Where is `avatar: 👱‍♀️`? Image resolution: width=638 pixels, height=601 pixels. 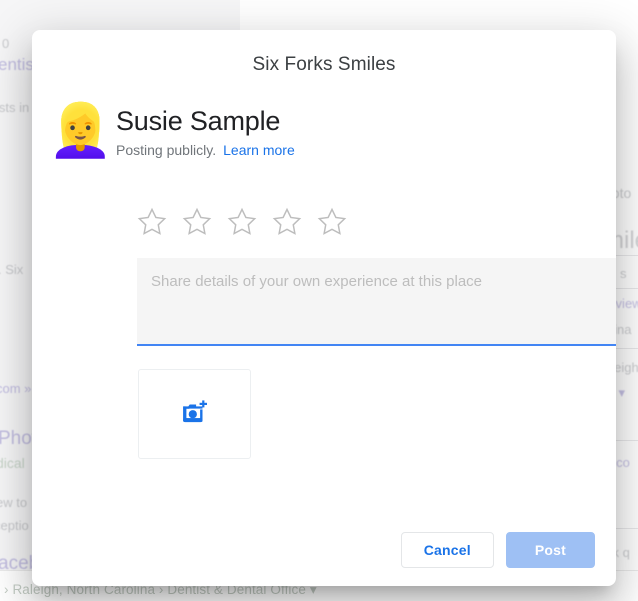 avatar: 👱‍♀️ is located at coordinates (80, 131).